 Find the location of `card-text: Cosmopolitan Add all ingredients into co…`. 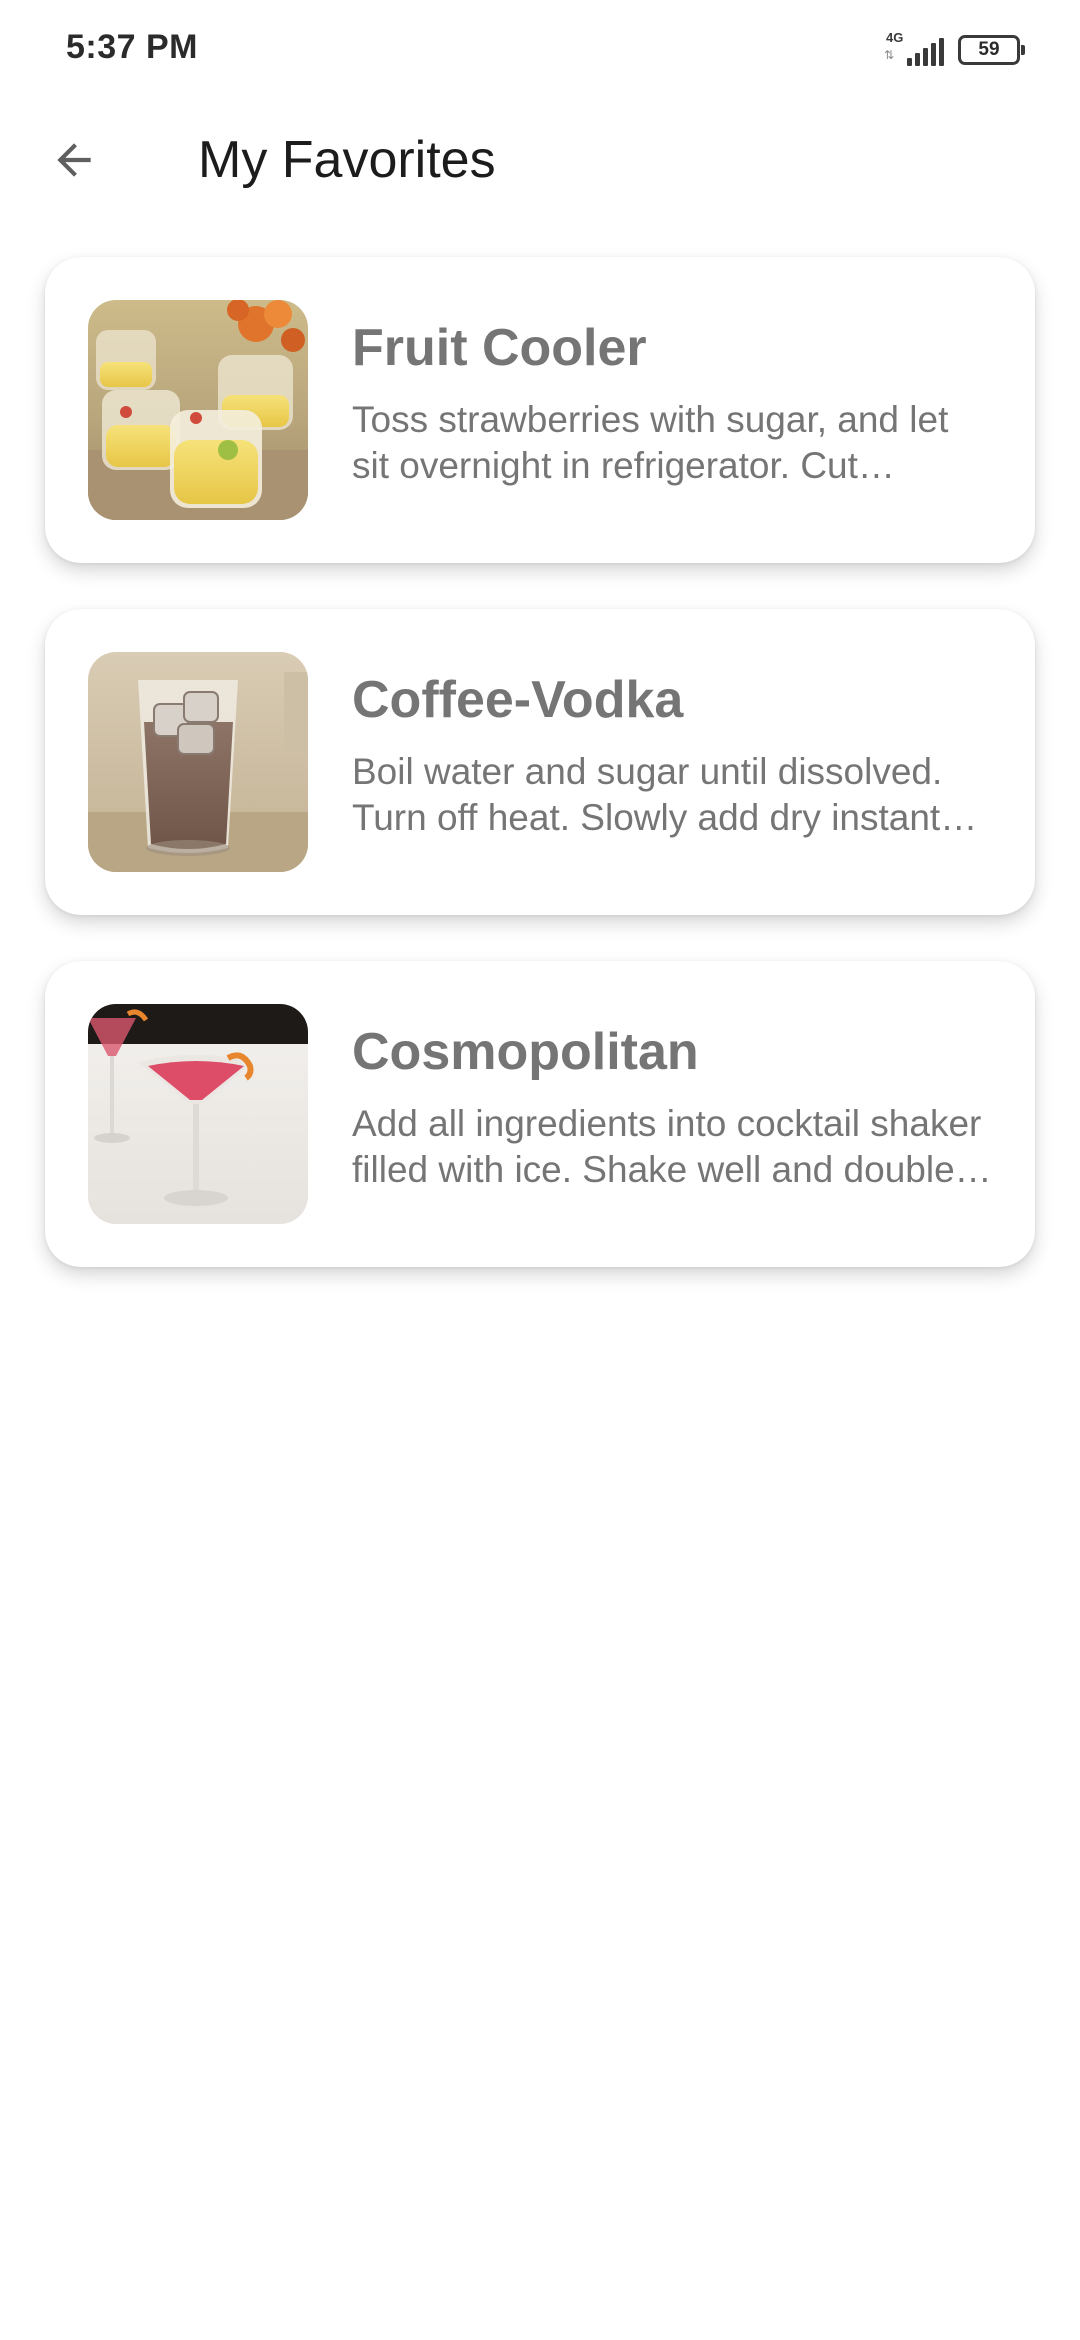

card-text: Cosmopolitan Add all ingredients into co… is located at coordinates (672, 1107).